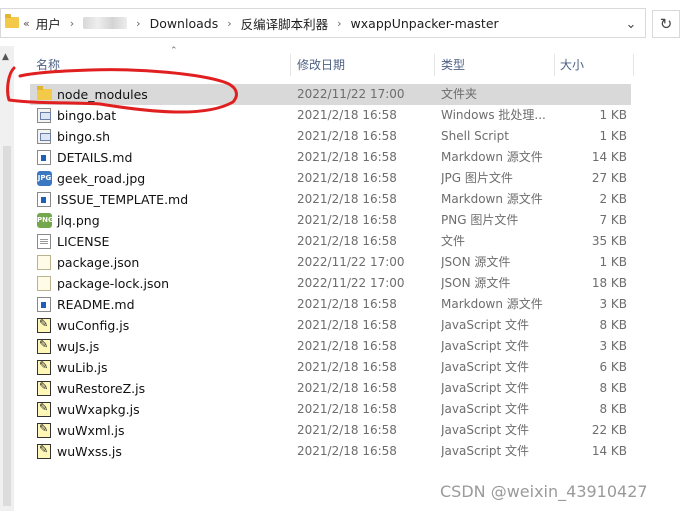 The width and height of the screenshot is (685, 511). I want to click on file-row: PNG jlq.png 2021/2/18 16:58 PNG 图片文件 7 KB, so click(330, 220).